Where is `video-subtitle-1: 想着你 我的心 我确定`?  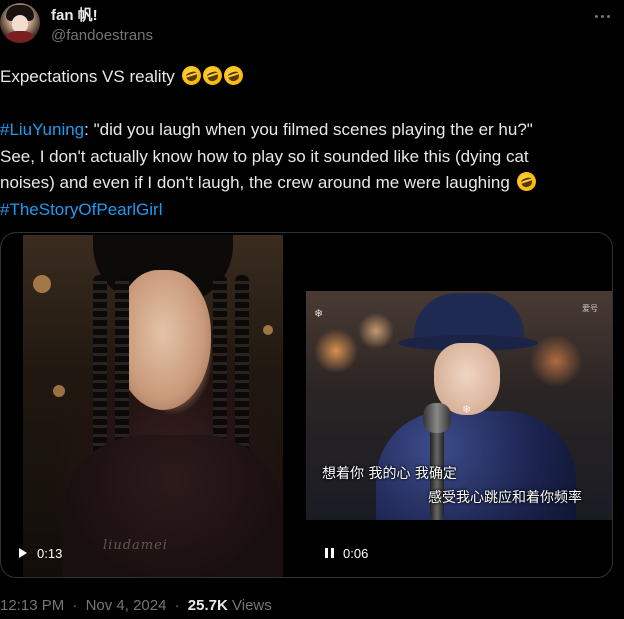
video-subtitle-1: 想着你 我的心 我确定 is located at coordinates (389, 474).